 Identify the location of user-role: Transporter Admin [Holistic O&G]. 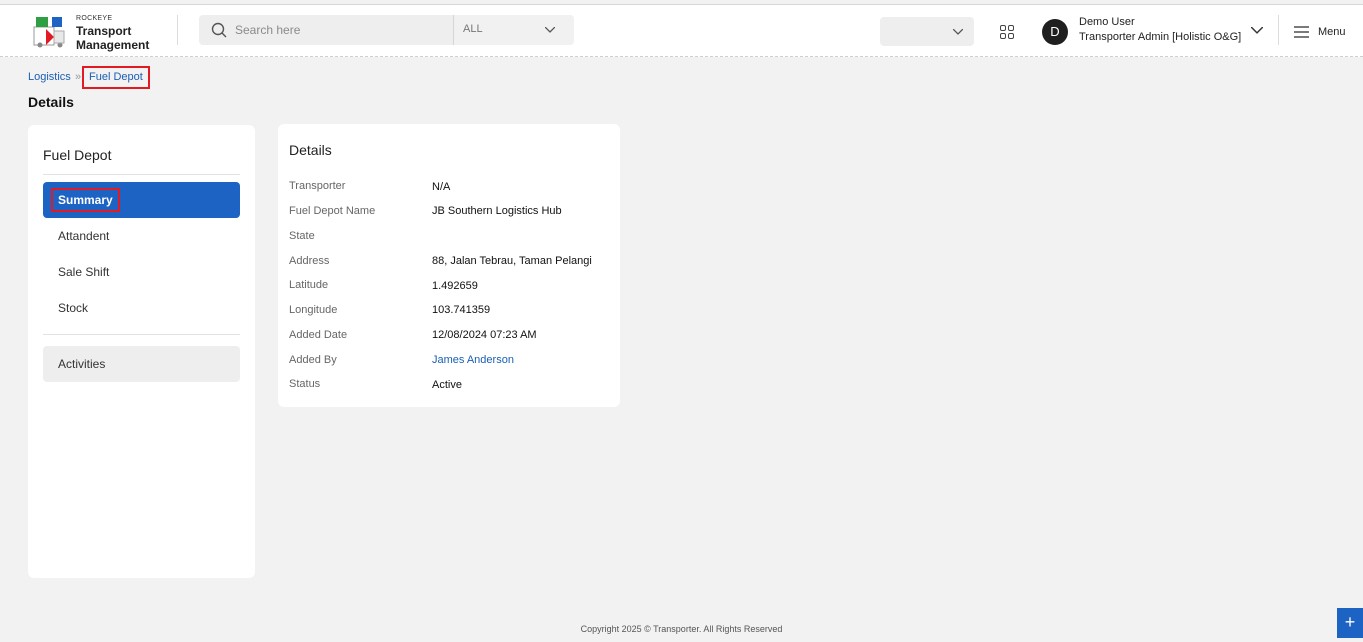
(1160, 37).